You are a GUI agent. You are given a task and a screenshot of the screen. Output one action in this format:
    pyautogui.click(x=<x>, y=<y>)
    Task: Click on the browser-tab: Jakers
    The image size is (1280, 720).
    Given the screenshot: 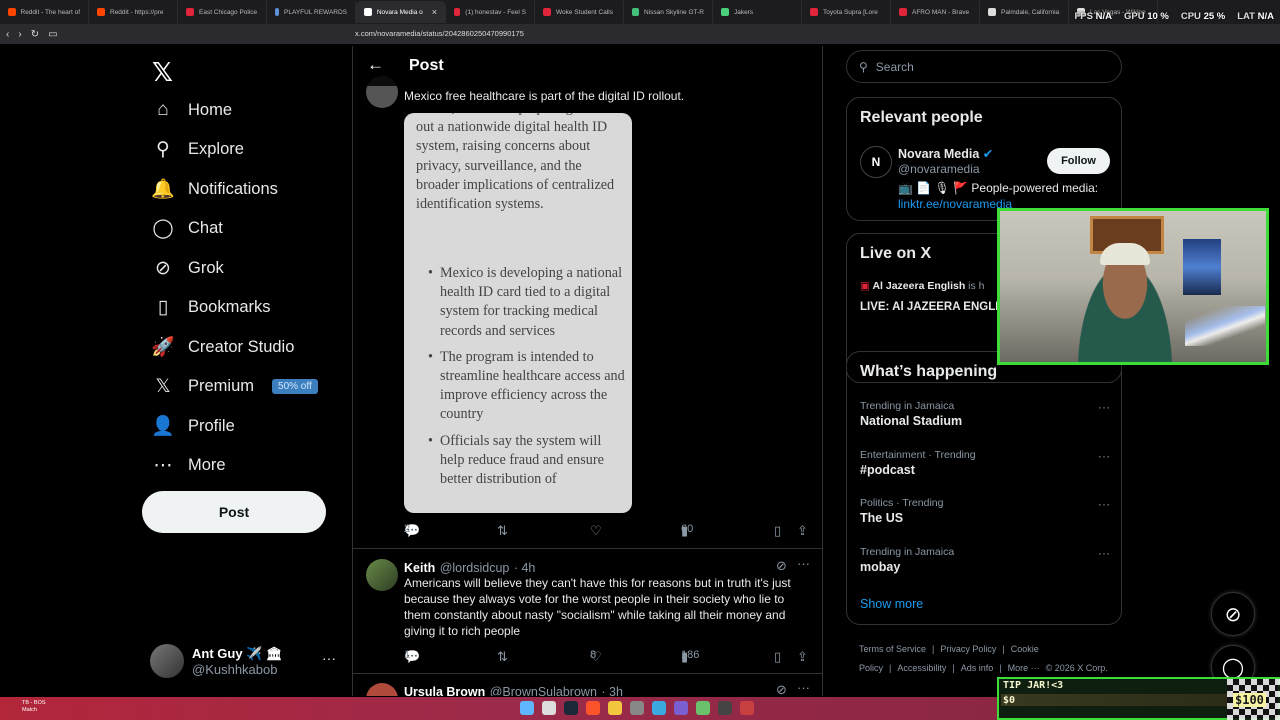 What is the action you would take?
    pyautogui.click(x=757, y=12)
    